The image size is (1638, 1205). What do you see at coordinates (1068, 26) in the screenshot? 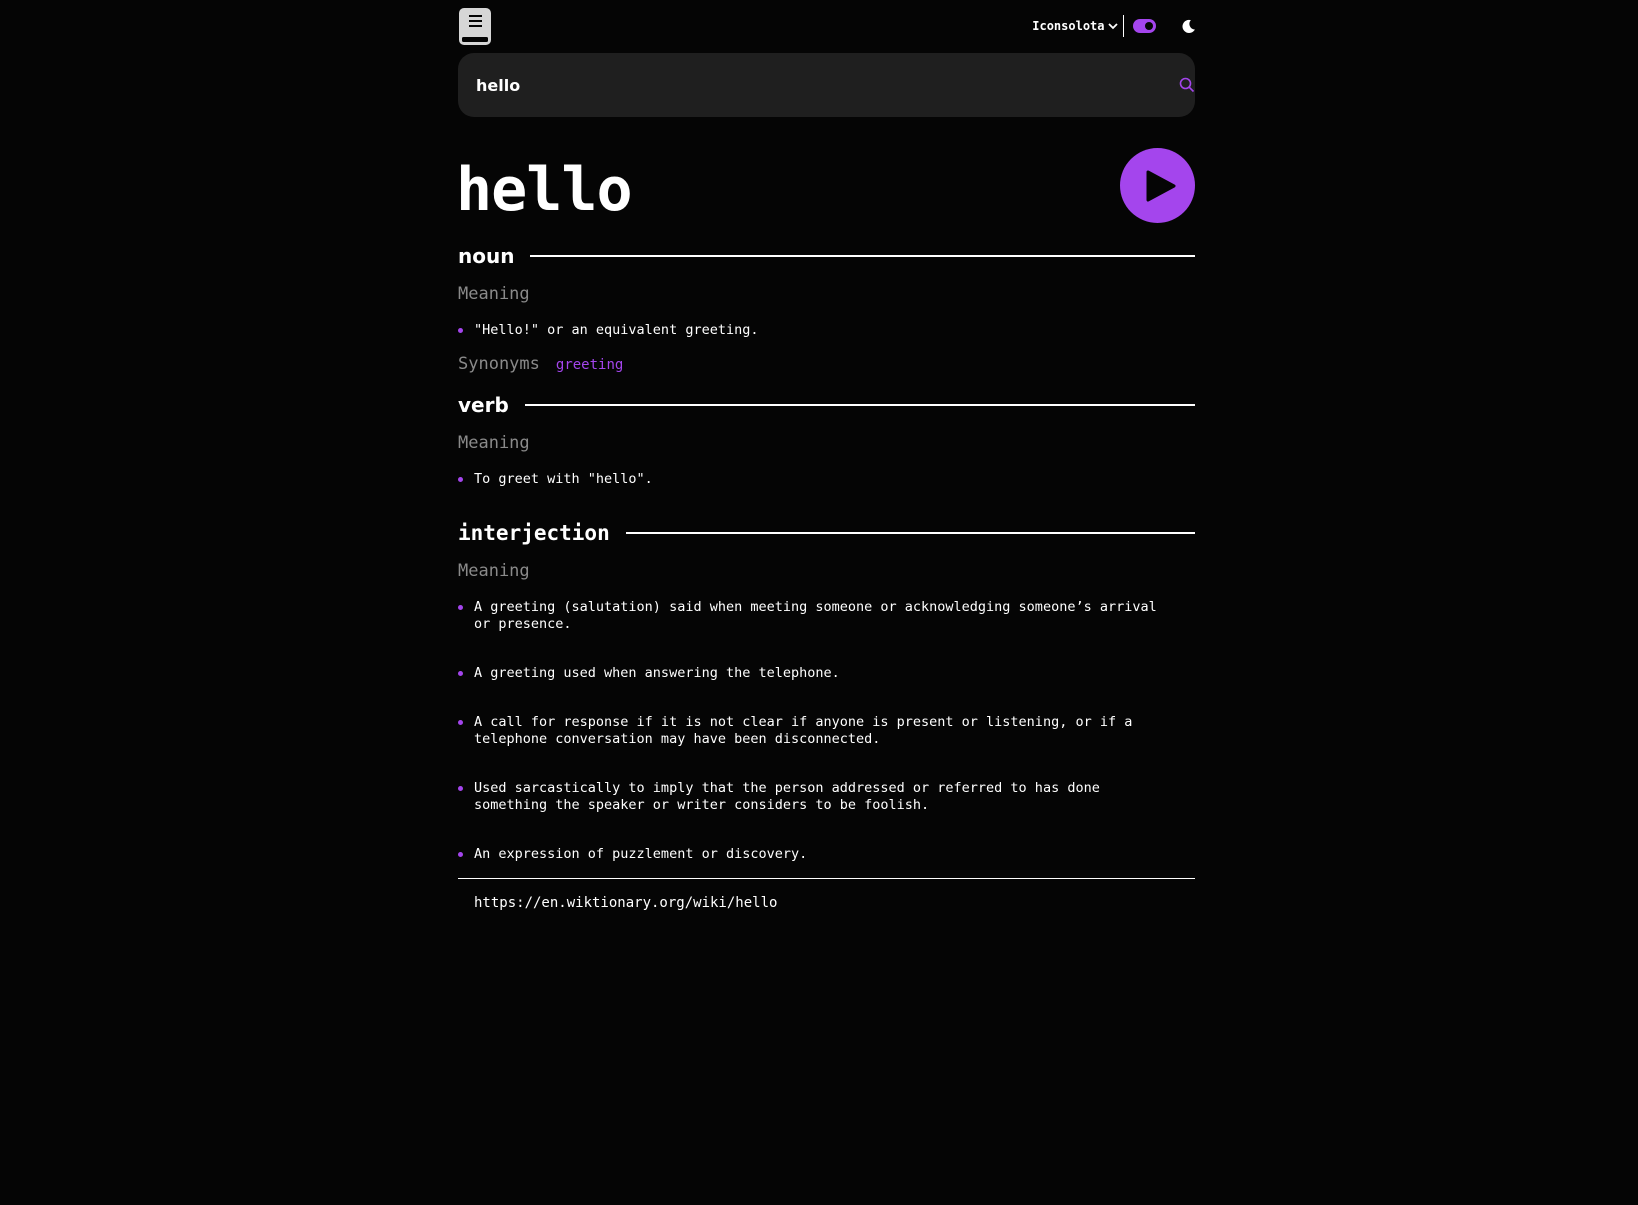
I see `font-selector-label: Iconsolota` at bounding box center [1068, 26].